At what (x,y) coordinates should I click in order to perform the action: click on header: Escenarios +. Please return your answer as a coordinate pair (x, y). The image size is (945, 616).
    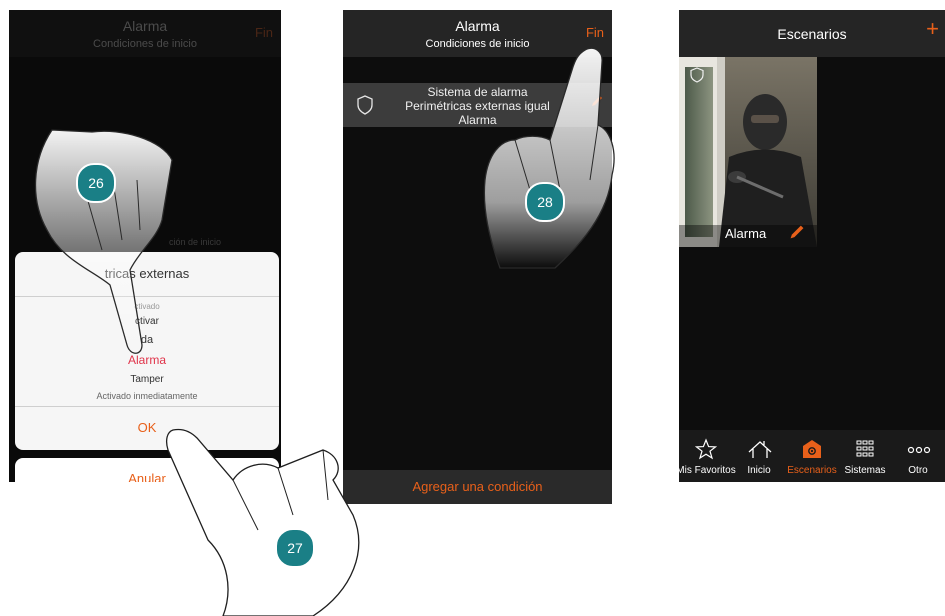
    Looking at the image, I should click on (812, 33).